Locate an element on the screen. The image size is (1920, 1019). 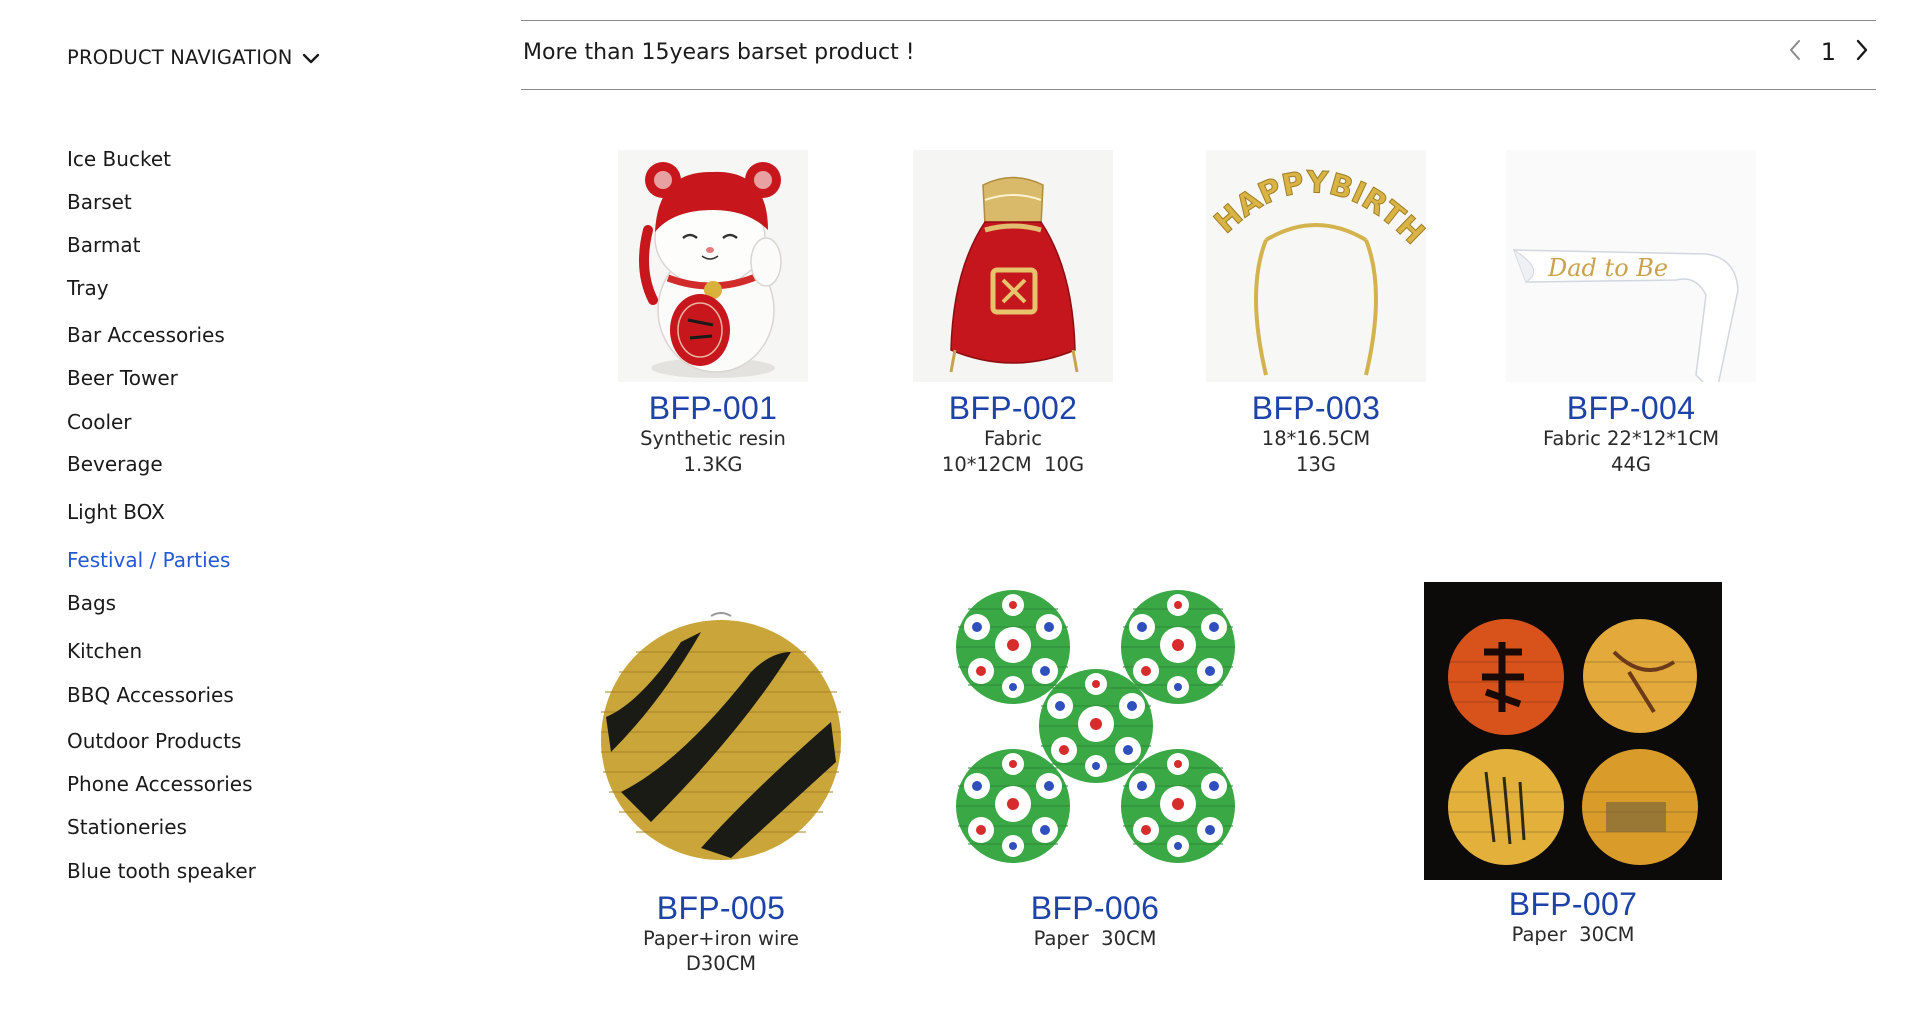
catalog-header-bar: More than 15years barset product ! 1 is located at coordinates (1198, 55).